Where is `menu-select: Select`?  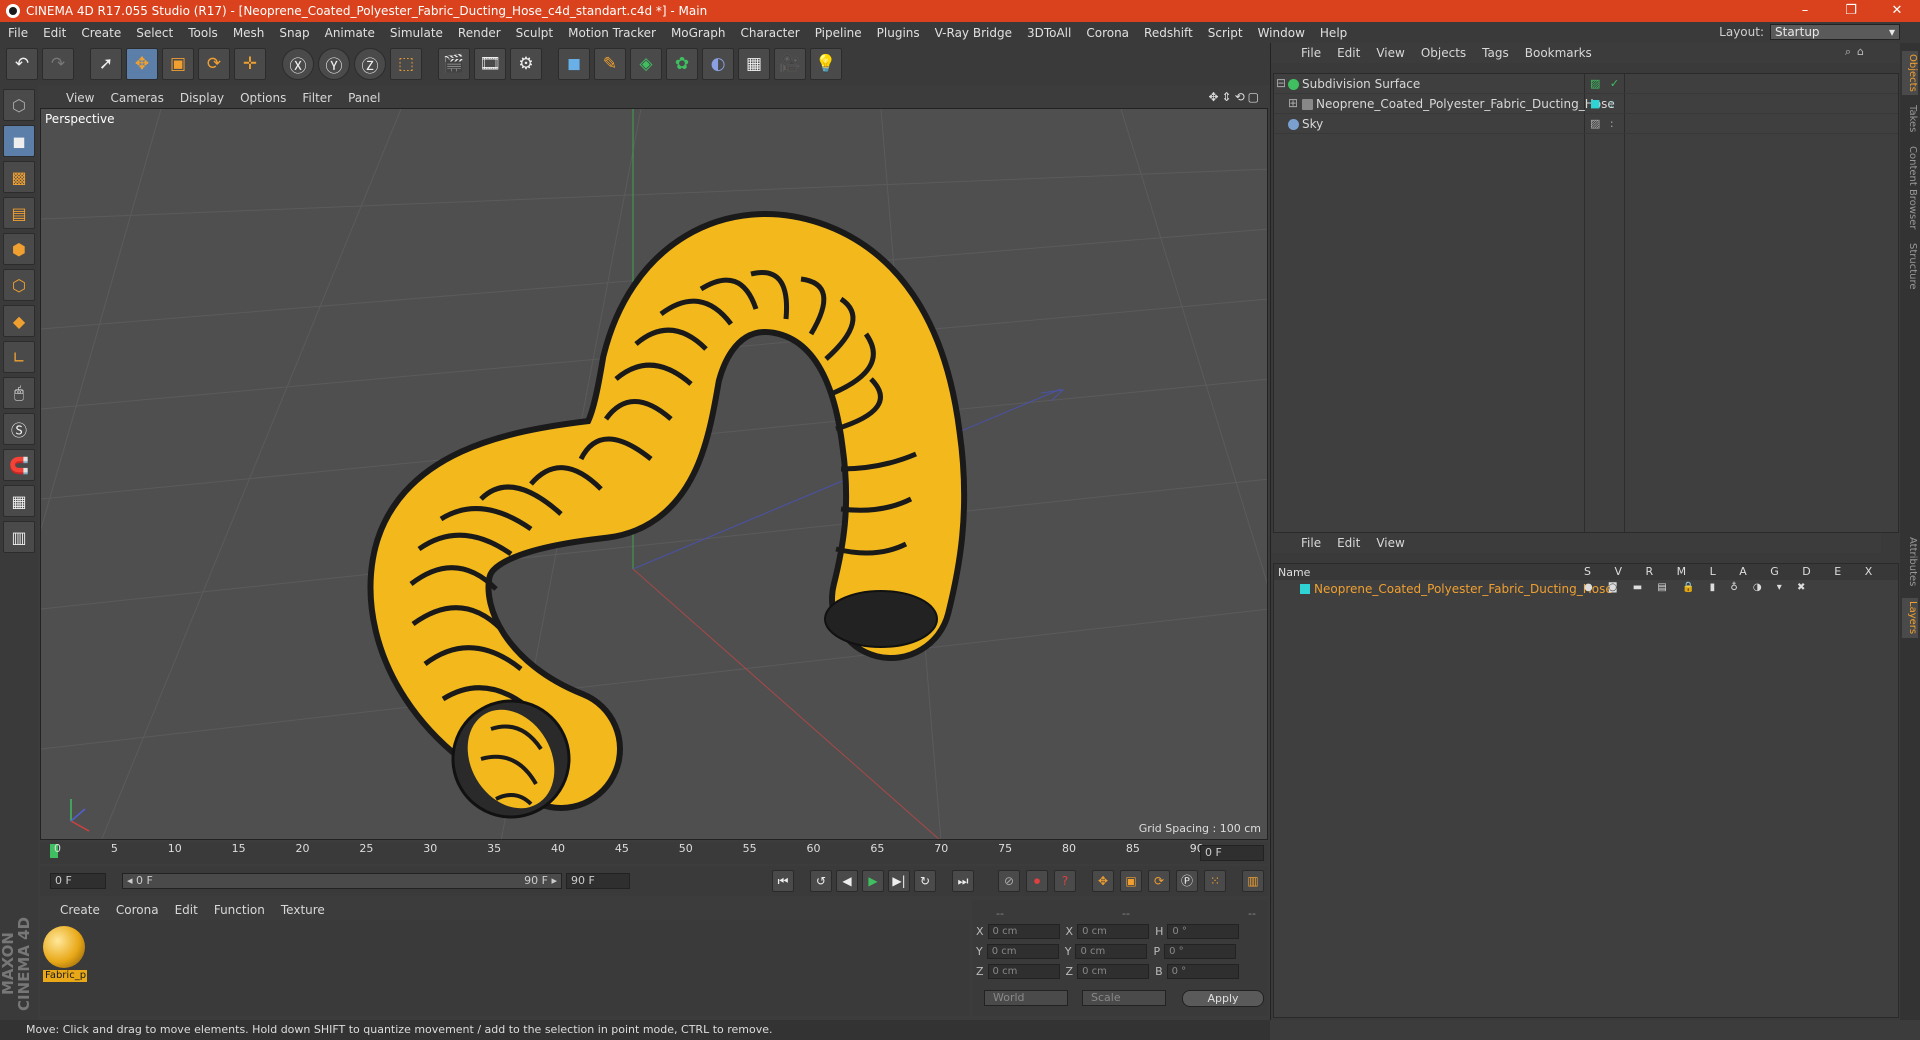
menu-select: Select is located at coordinates (154, 33).